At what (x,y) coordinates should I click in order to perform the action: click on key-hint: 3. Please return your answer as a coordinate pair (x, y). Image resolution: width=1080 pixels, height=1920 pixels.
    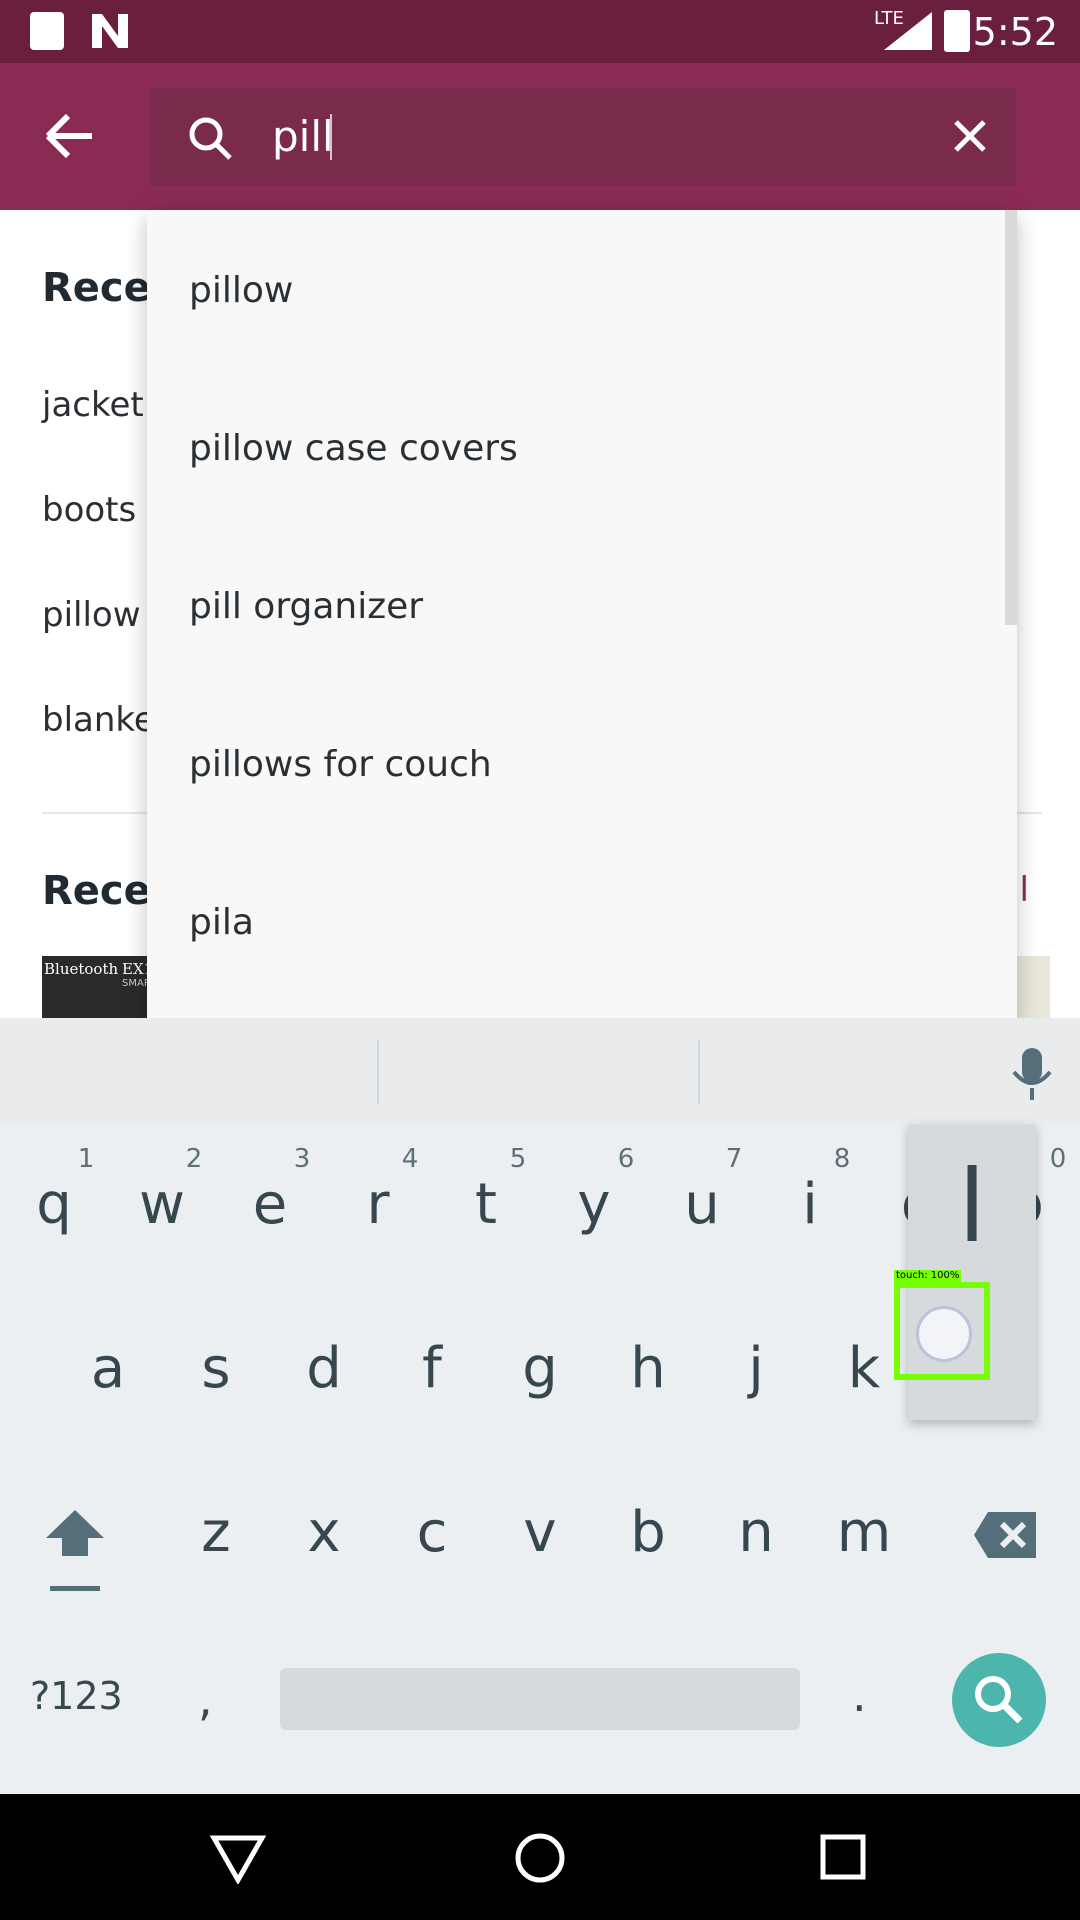
    Looking at the image, I should click on (302, 1159).